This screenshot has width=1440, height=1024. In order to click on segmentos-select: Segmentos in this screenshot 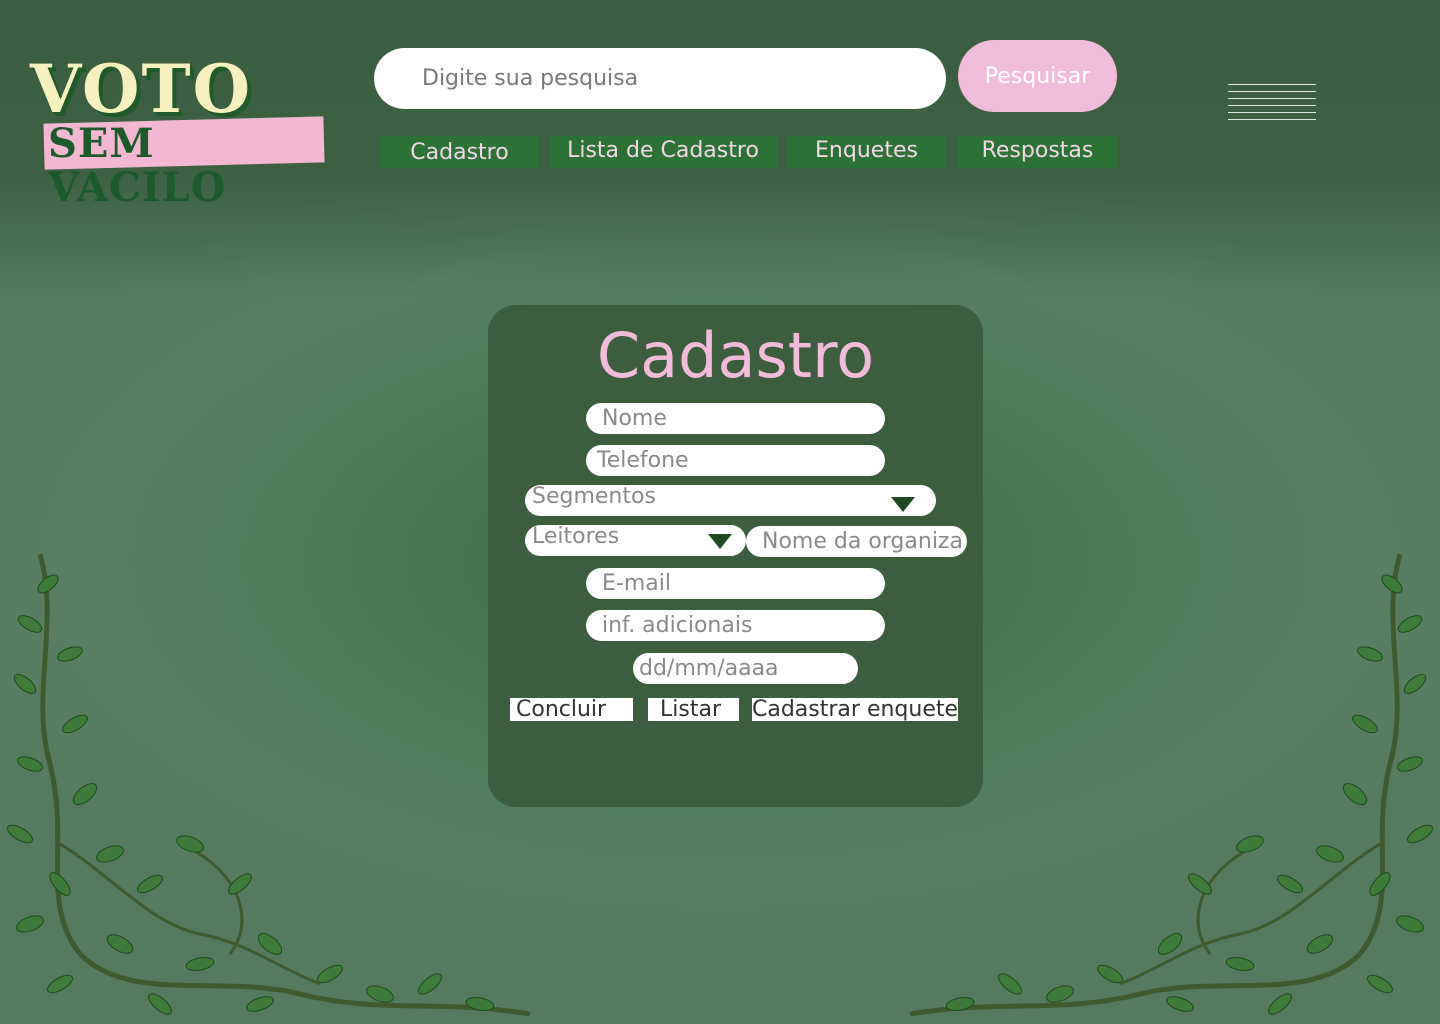, I will do `click(730, 500)`.